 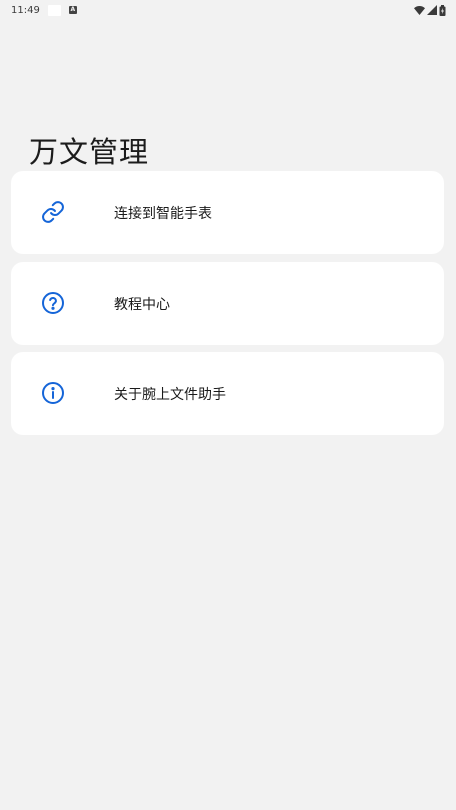 I want to click on connect-watch-item: 连接到智能手表, so click(x=227, y=212).